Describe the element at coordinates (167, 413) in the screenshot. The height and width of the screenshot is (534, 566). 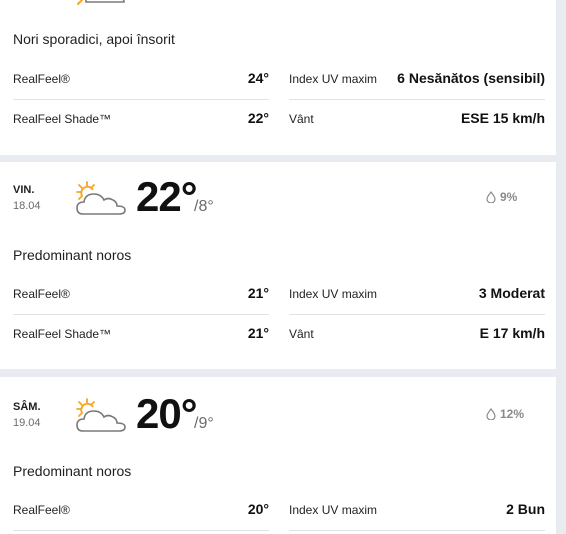
I see `high-temperature: 20°` at that location.